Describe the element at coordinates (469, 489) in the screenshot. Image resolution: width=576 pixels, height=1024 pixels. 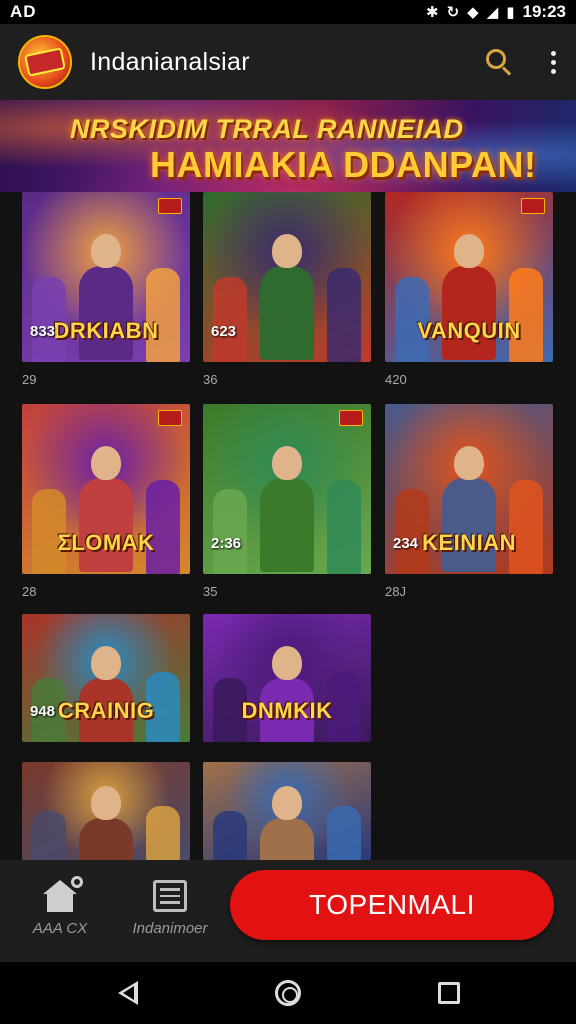
I see `game-thumbnail: KEINIAN 234` at that location.